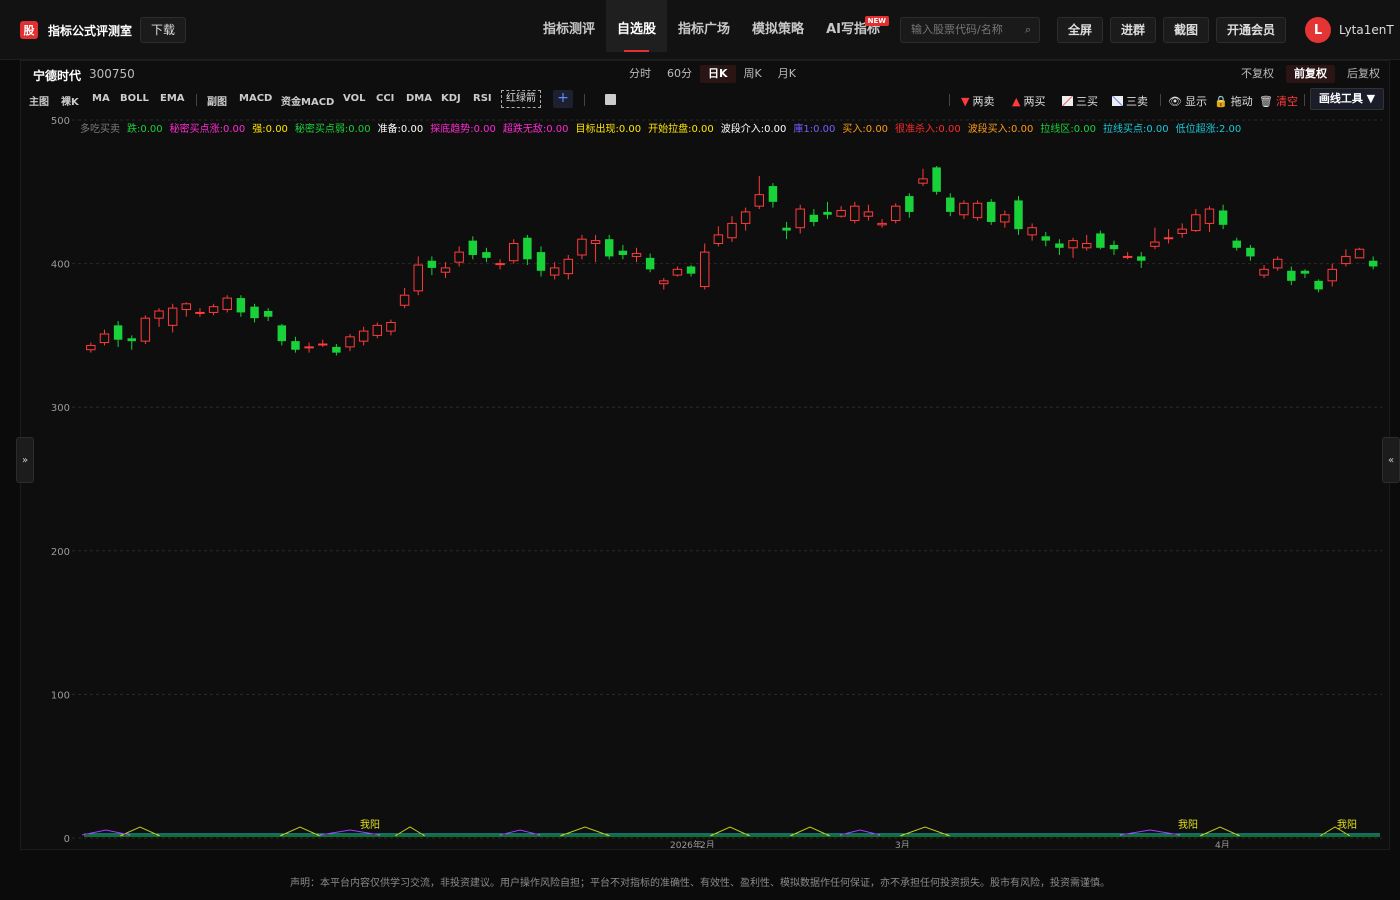  What do you see at coordinates (679, 74) in the screenshot?
I see `period-60min: 60分` at bounding box center [679, 74].